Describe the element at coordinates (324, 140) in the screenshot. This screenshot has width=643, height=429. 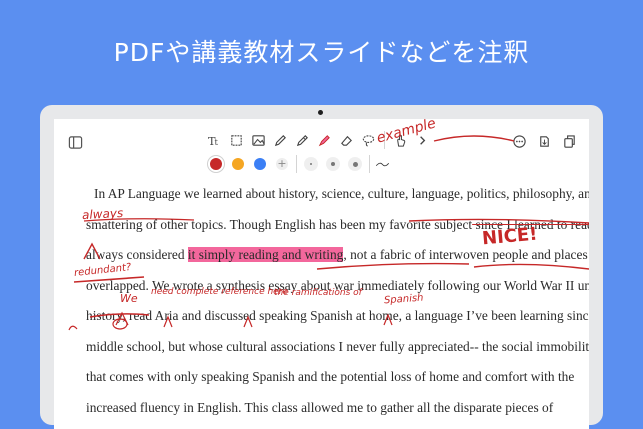
I see `highlighter-tool-icon` at that location.